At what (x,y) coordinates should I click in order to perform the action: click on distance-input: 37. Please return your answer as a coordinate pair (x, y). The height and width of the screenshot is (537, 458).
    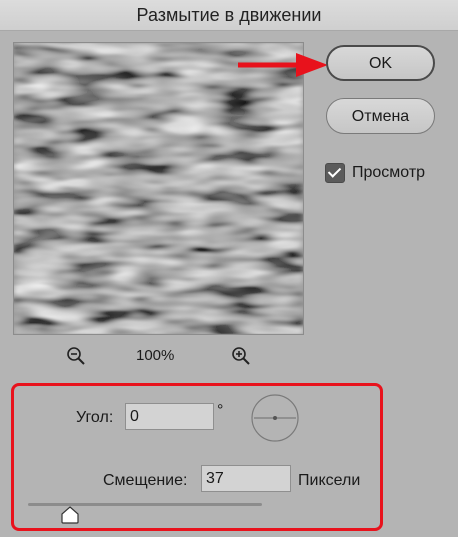
    Looking at the image, I should click on (246, 478).